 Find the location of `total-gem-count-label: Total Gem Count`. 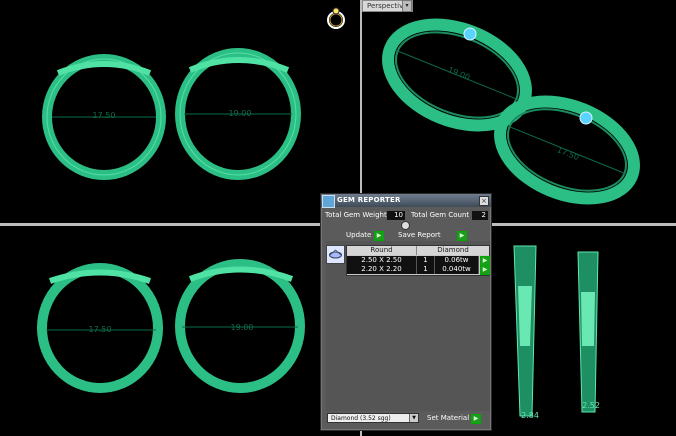

total-gem-count-label: Total Gem Count is located at coordinates (440, 215).